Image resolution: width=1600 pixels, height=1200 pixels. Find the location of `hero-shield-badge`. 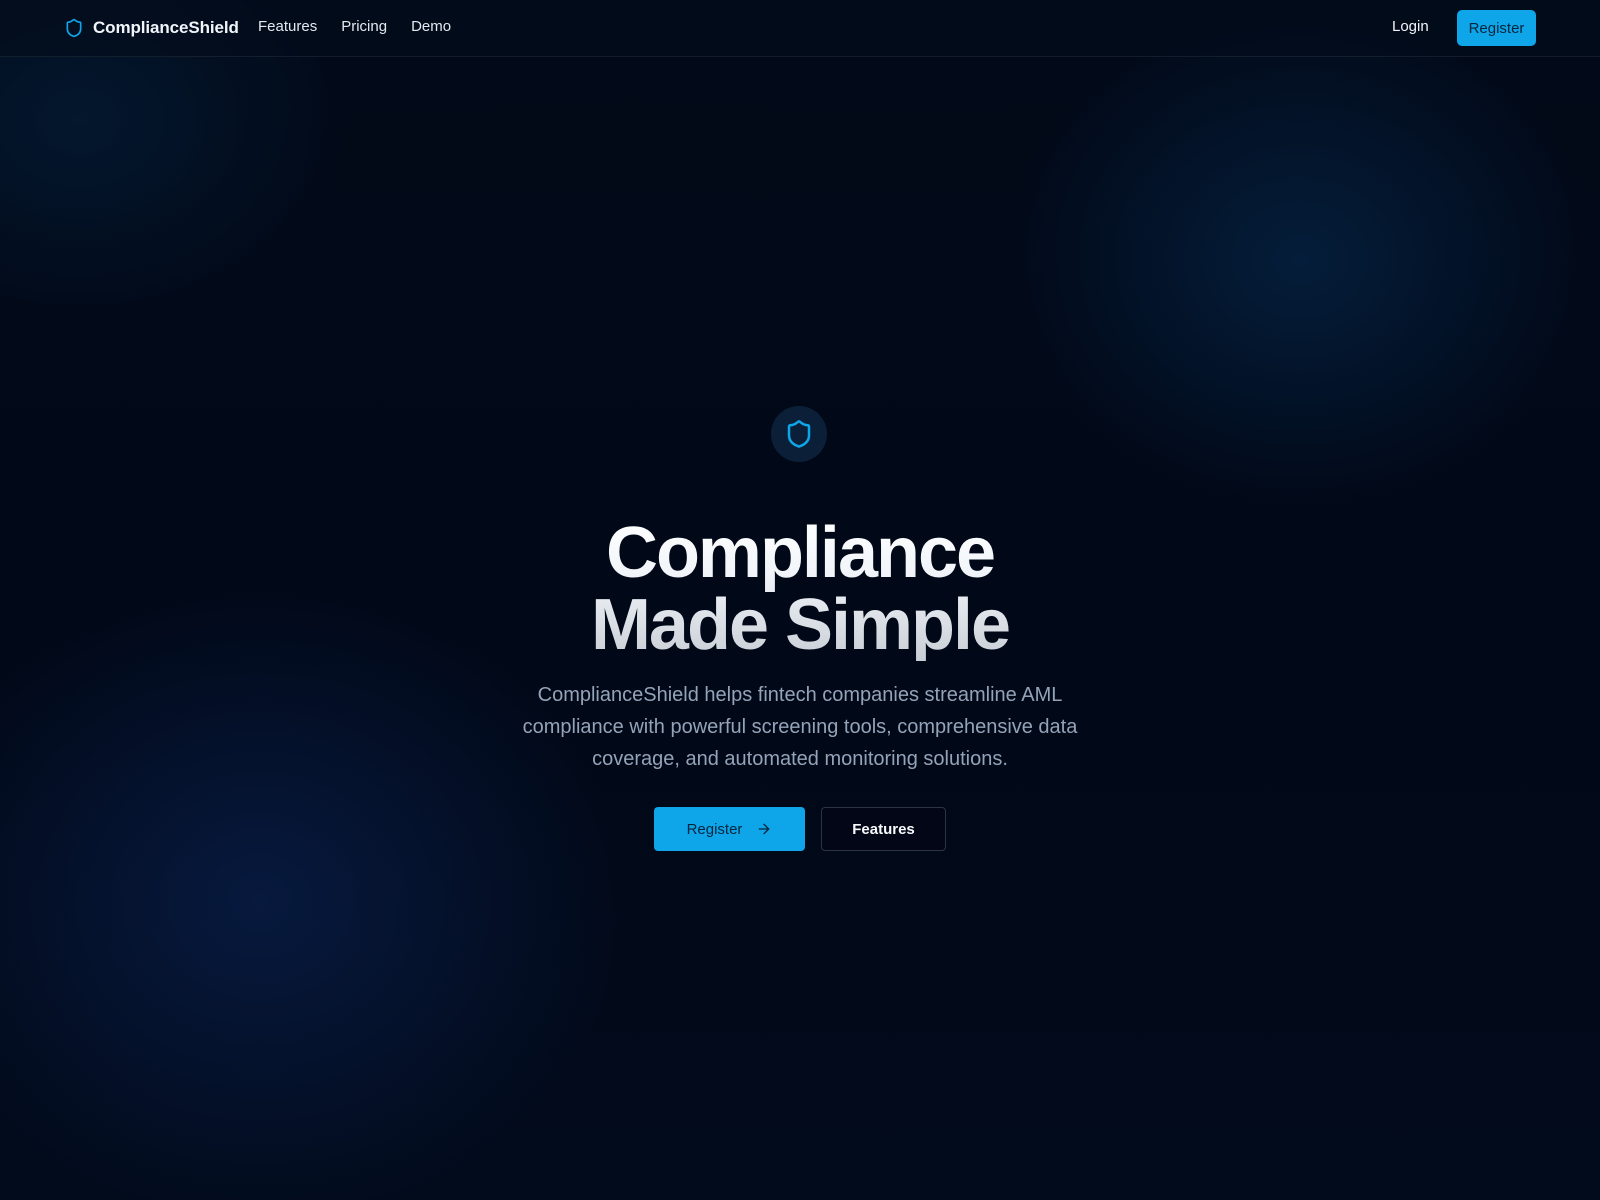

hero-shield-badge is located at coordinates (799, 434).